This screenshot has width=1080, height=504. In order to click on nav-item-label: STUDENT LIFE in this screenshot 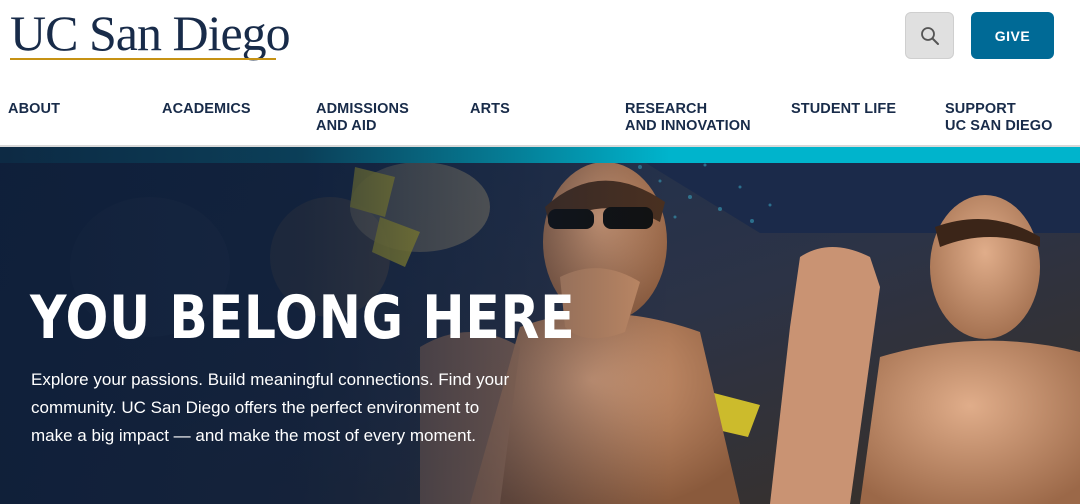, I will do `click(844, 109)`.